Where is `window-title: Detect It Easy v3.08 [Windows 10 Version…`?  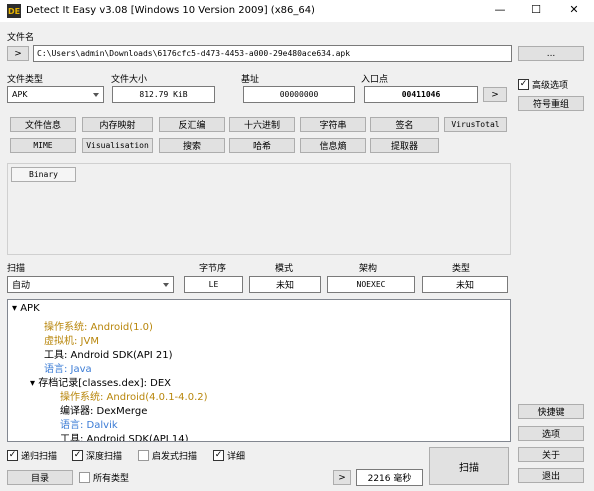 window-title: Detect It Easy v3.08 [Windows 10 Version… is located at coordinates (170, 10).